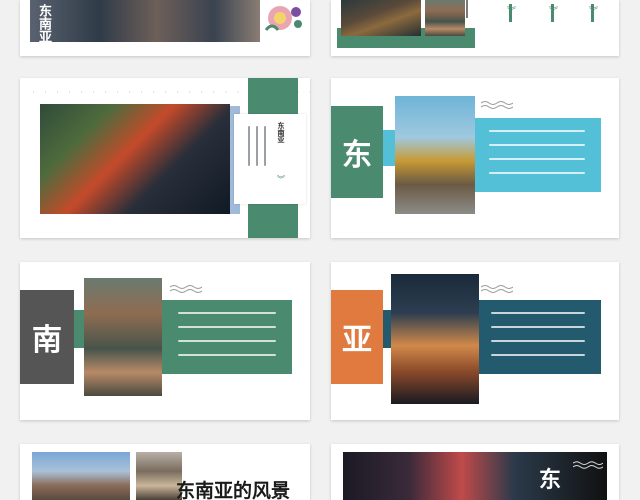 This screenshot has height=500, width=640. Describe the element at coordinates (81, 476) in the screenshot. I see `city-photo` at that location.